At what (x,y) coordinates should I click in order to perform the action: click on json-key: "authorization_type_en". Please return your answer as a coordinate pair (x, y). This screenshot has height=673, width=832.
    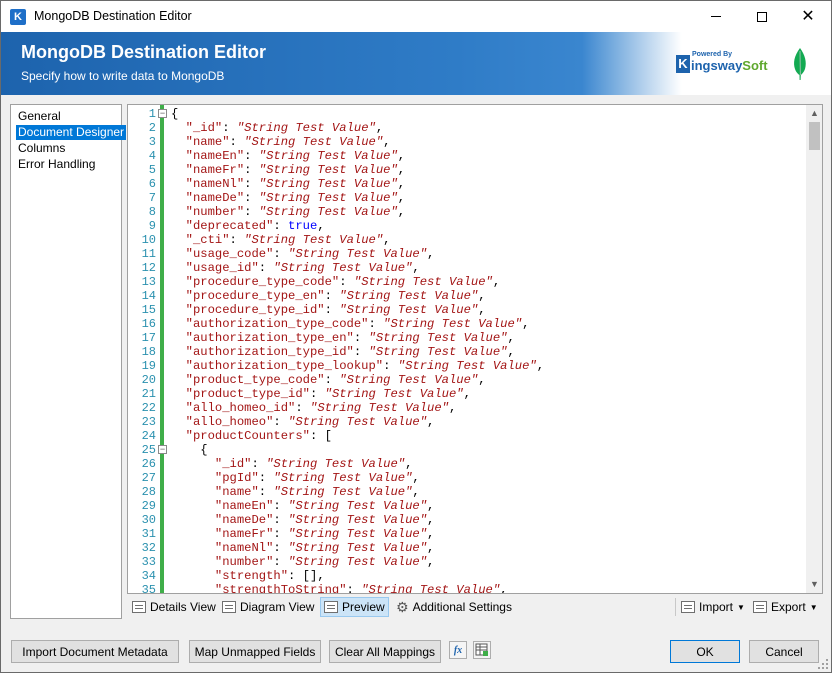
    Looking at the image, I should click on (269, 338).